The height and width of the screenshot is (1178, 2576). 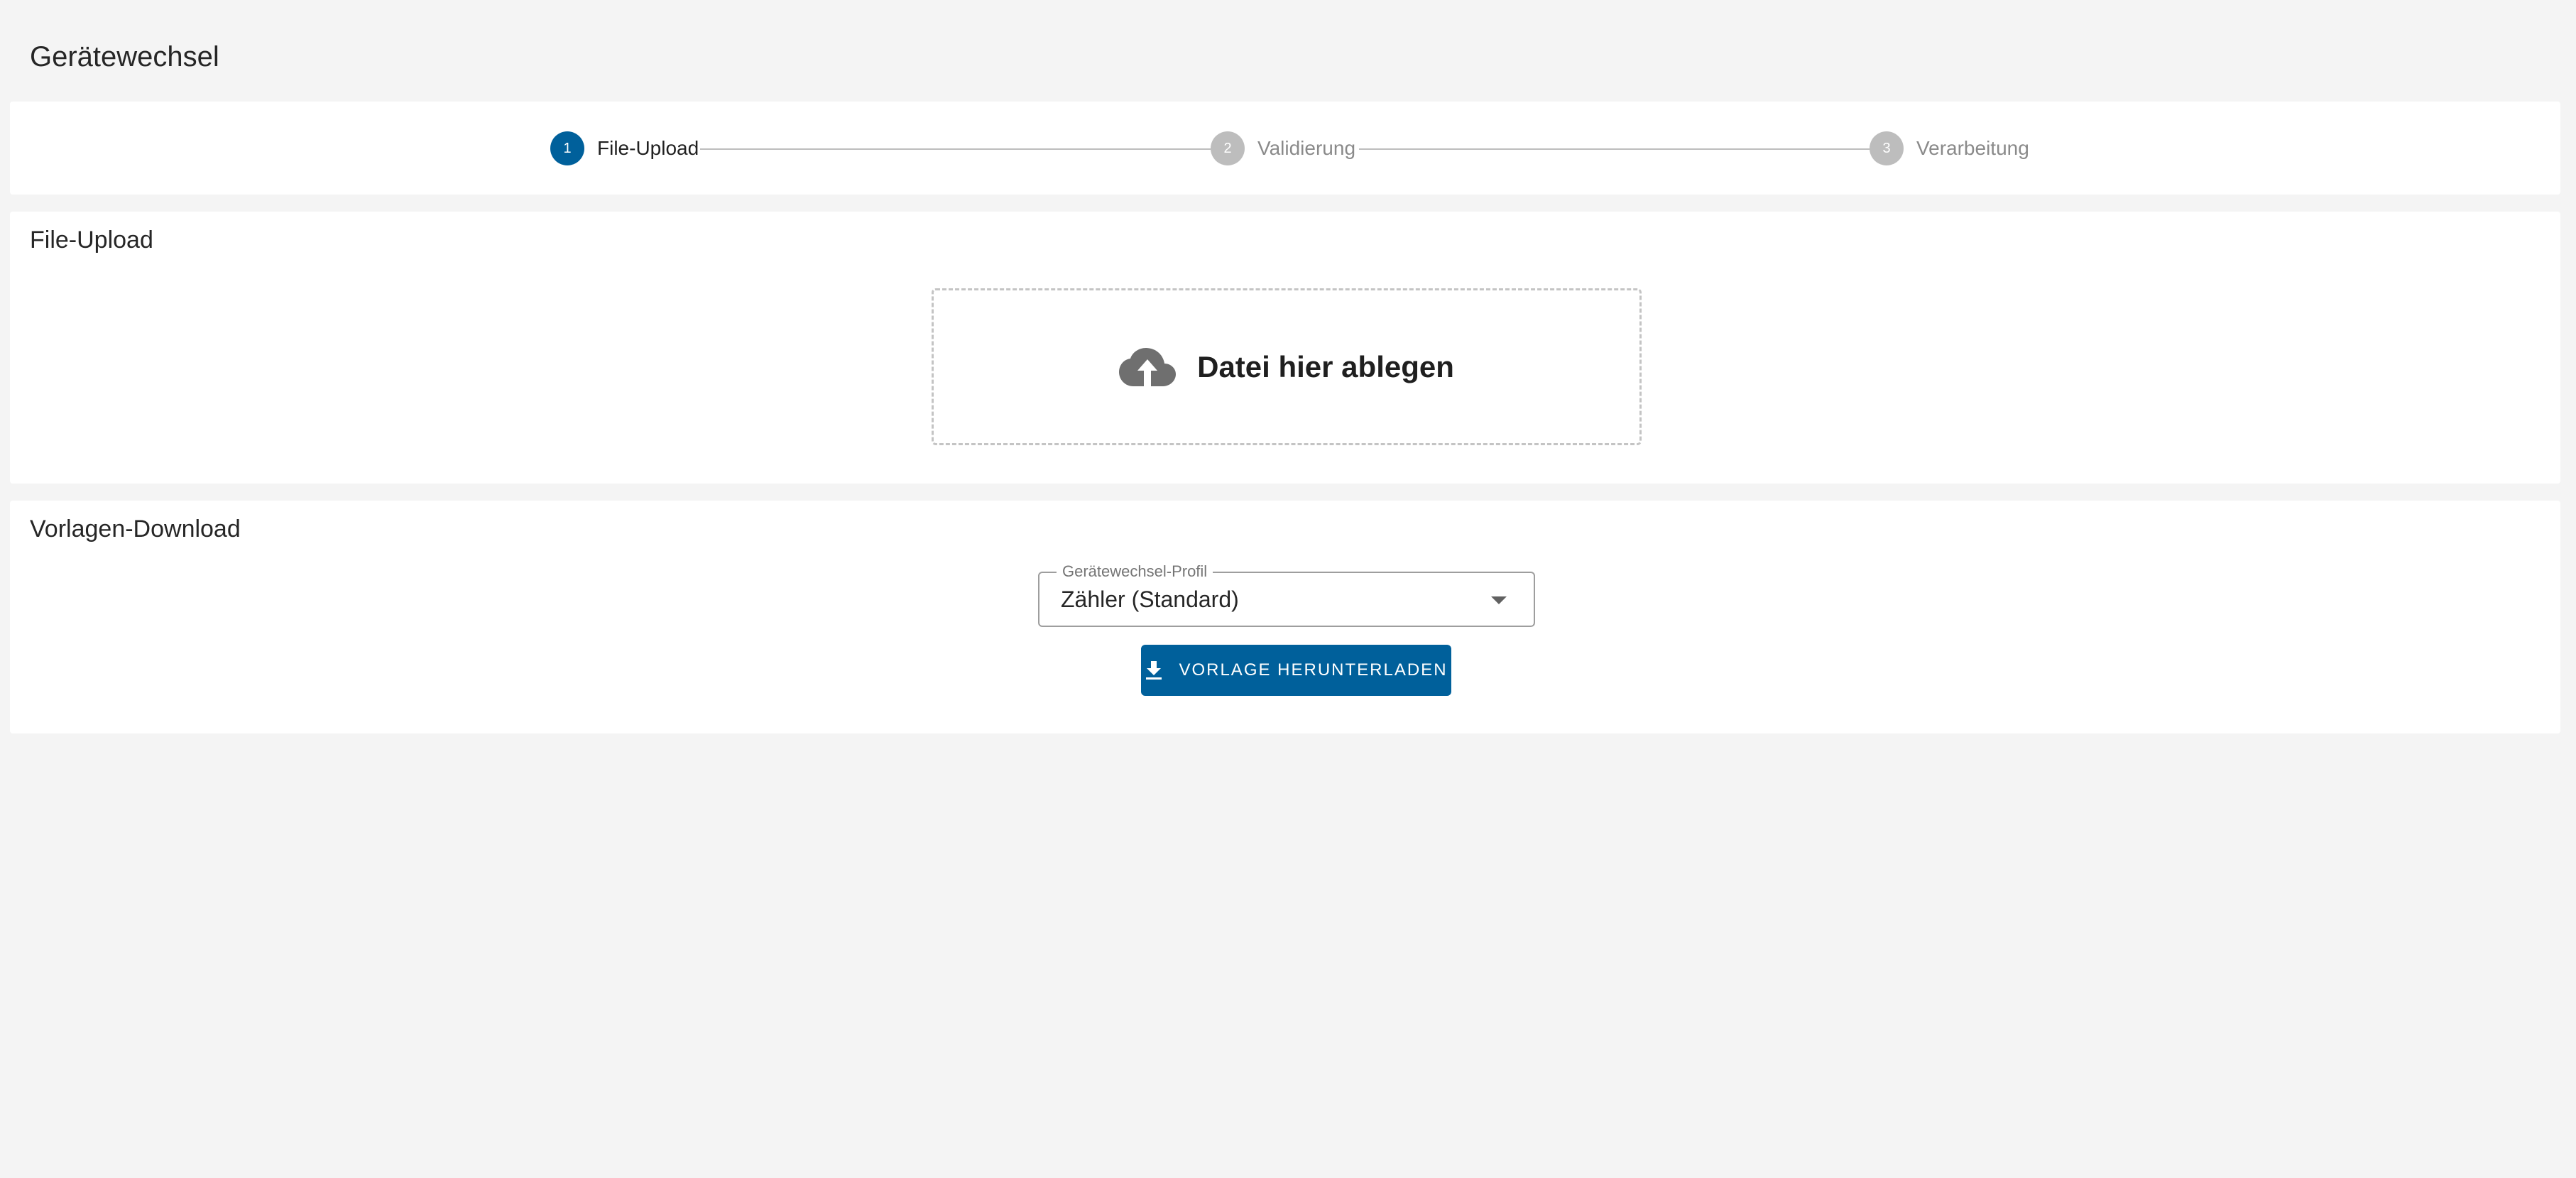 I want to click on download-template-button: VORLAGE HERUNTERLADEN, so click(x=1296, y=670).